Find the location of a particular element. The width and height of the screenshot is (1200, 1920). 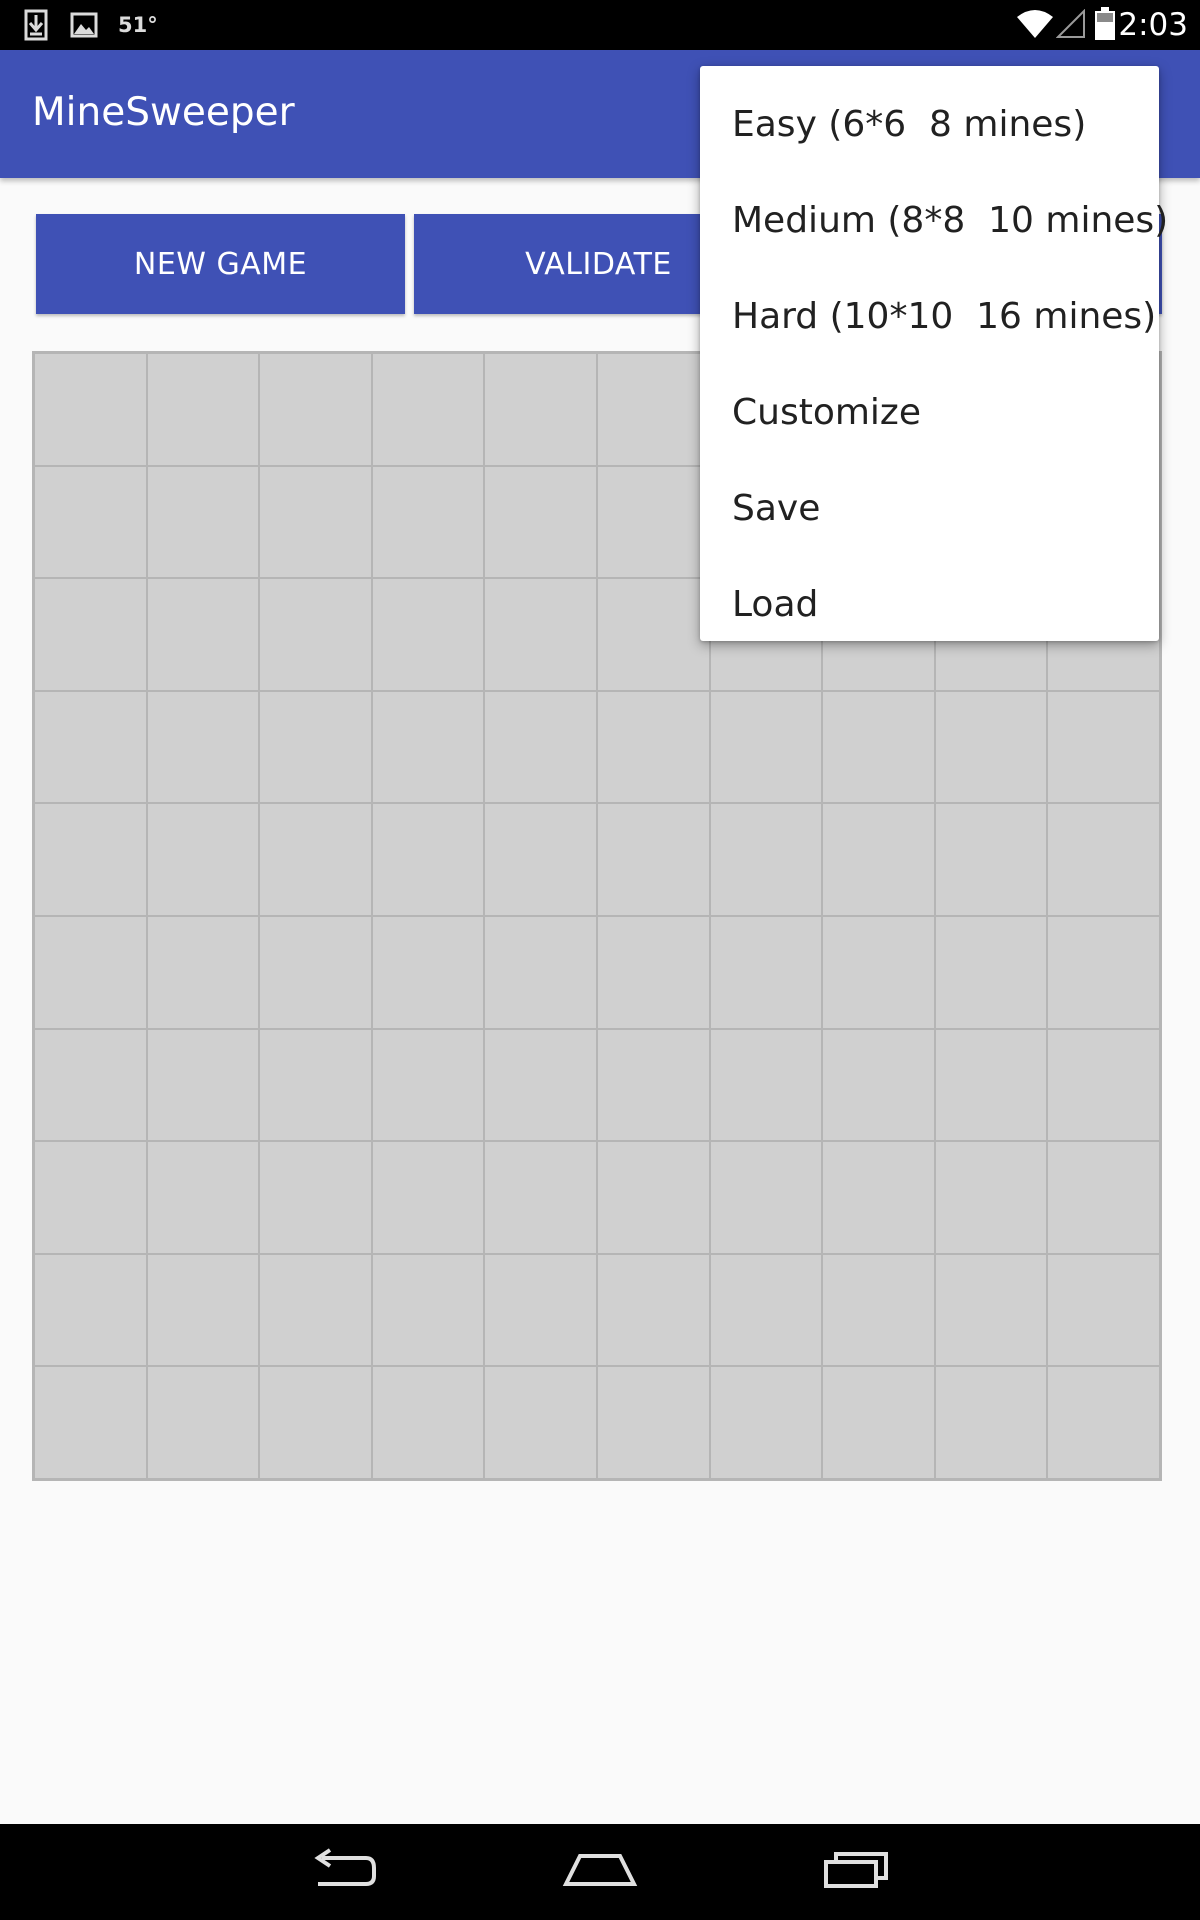

menu-item-load: Load is located at coordinates (929, 604).